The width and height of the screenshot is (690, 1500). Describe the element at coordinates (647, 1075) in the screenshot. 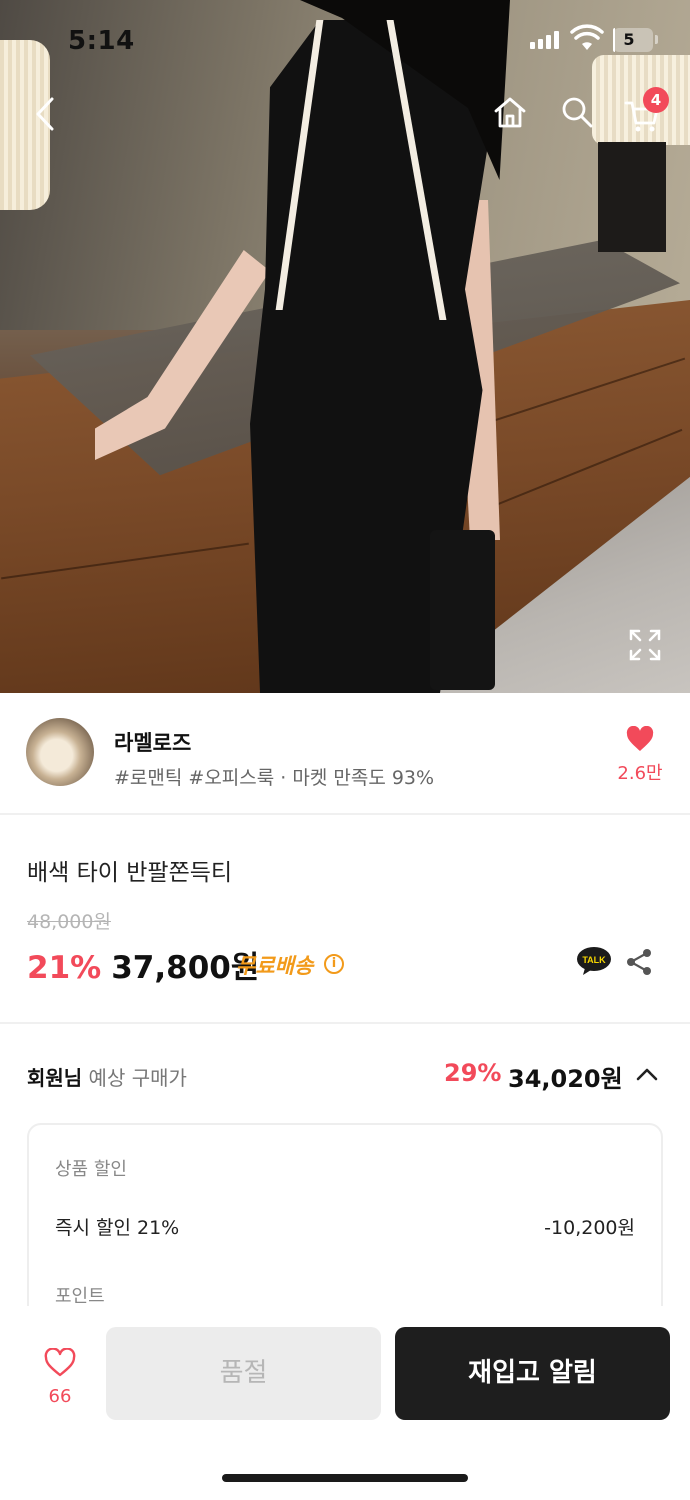

I see `chevron-up-icon` at that location.